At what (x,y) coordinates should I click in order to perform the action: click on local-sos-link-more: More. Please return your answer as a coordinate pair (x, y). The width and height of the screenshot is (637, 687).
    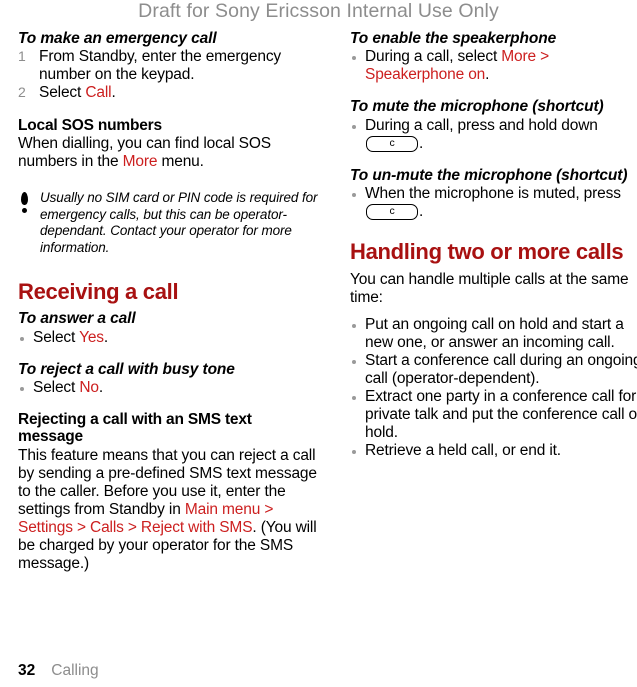
    Looking at the image, I should click on (140, 161).